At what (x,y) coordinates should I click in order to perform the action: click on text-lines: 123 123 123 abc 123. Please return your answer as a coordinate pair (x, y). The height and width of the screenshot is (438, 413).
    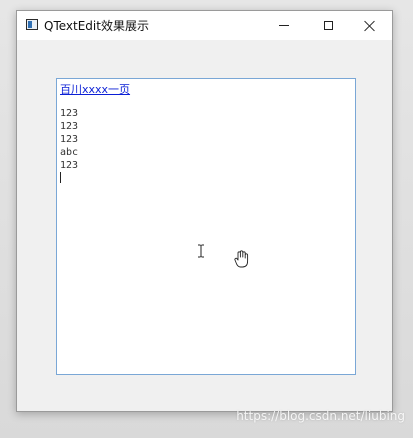
    Looking at the image, I should click on (69, 139).